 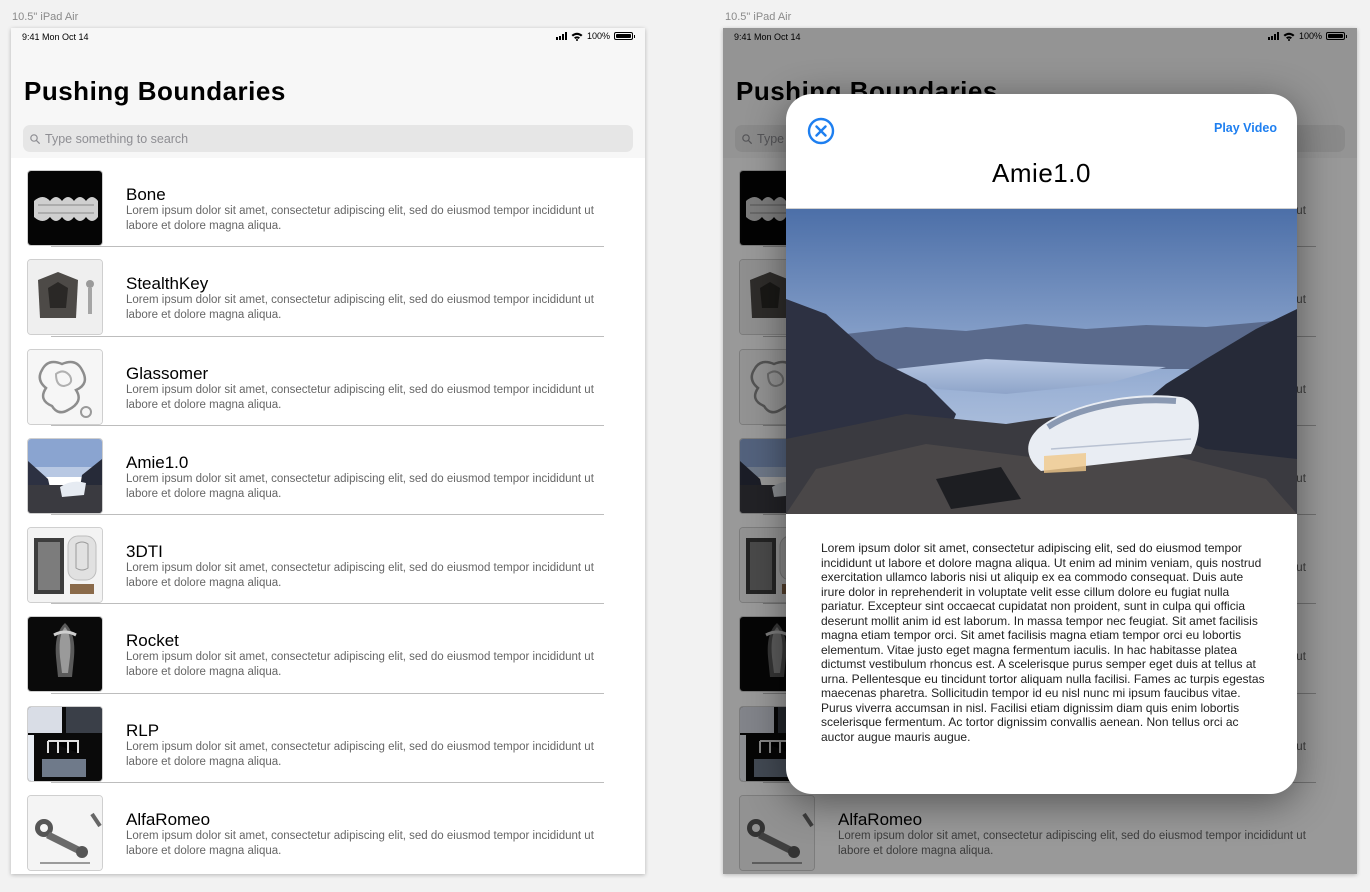 I want to click on device-label-right: 10.5" iPad Air, so click(x=758, y=17).